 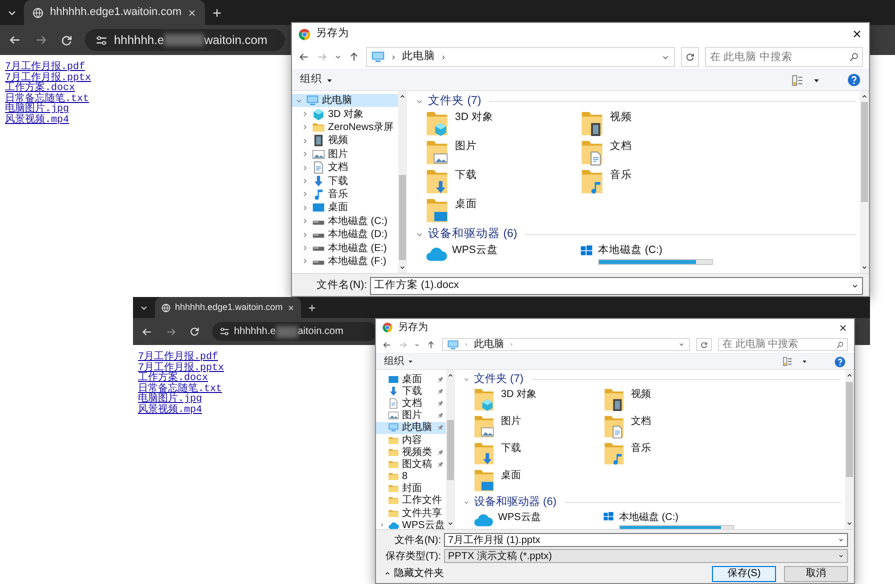 I want to click on sidebar-item: 图片, so click(x=411, y=416).